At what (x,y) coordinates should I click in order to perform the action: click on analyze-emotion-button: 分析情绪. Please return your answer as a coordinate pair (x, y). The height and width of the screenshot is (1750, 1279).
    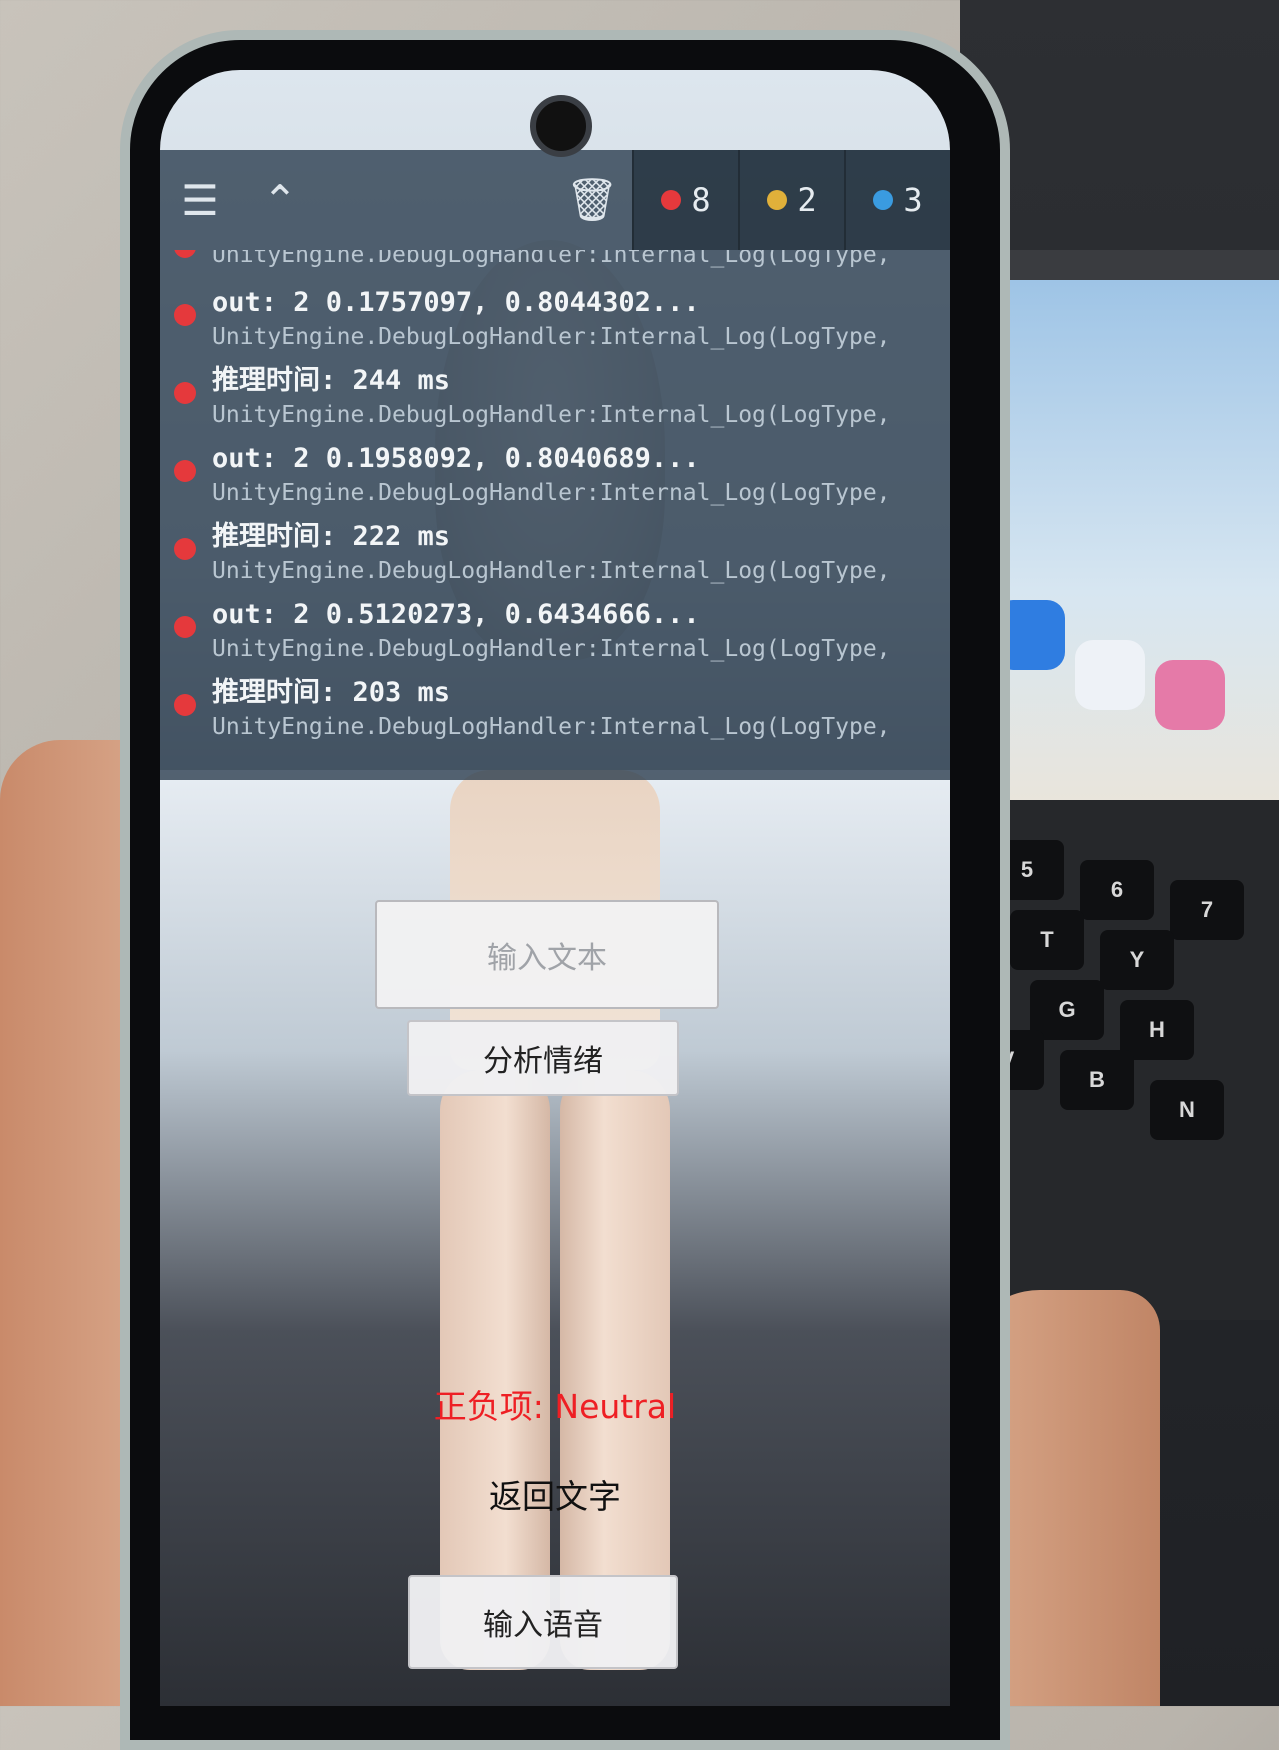
    Looking at the image, I should click on (543, 1058).